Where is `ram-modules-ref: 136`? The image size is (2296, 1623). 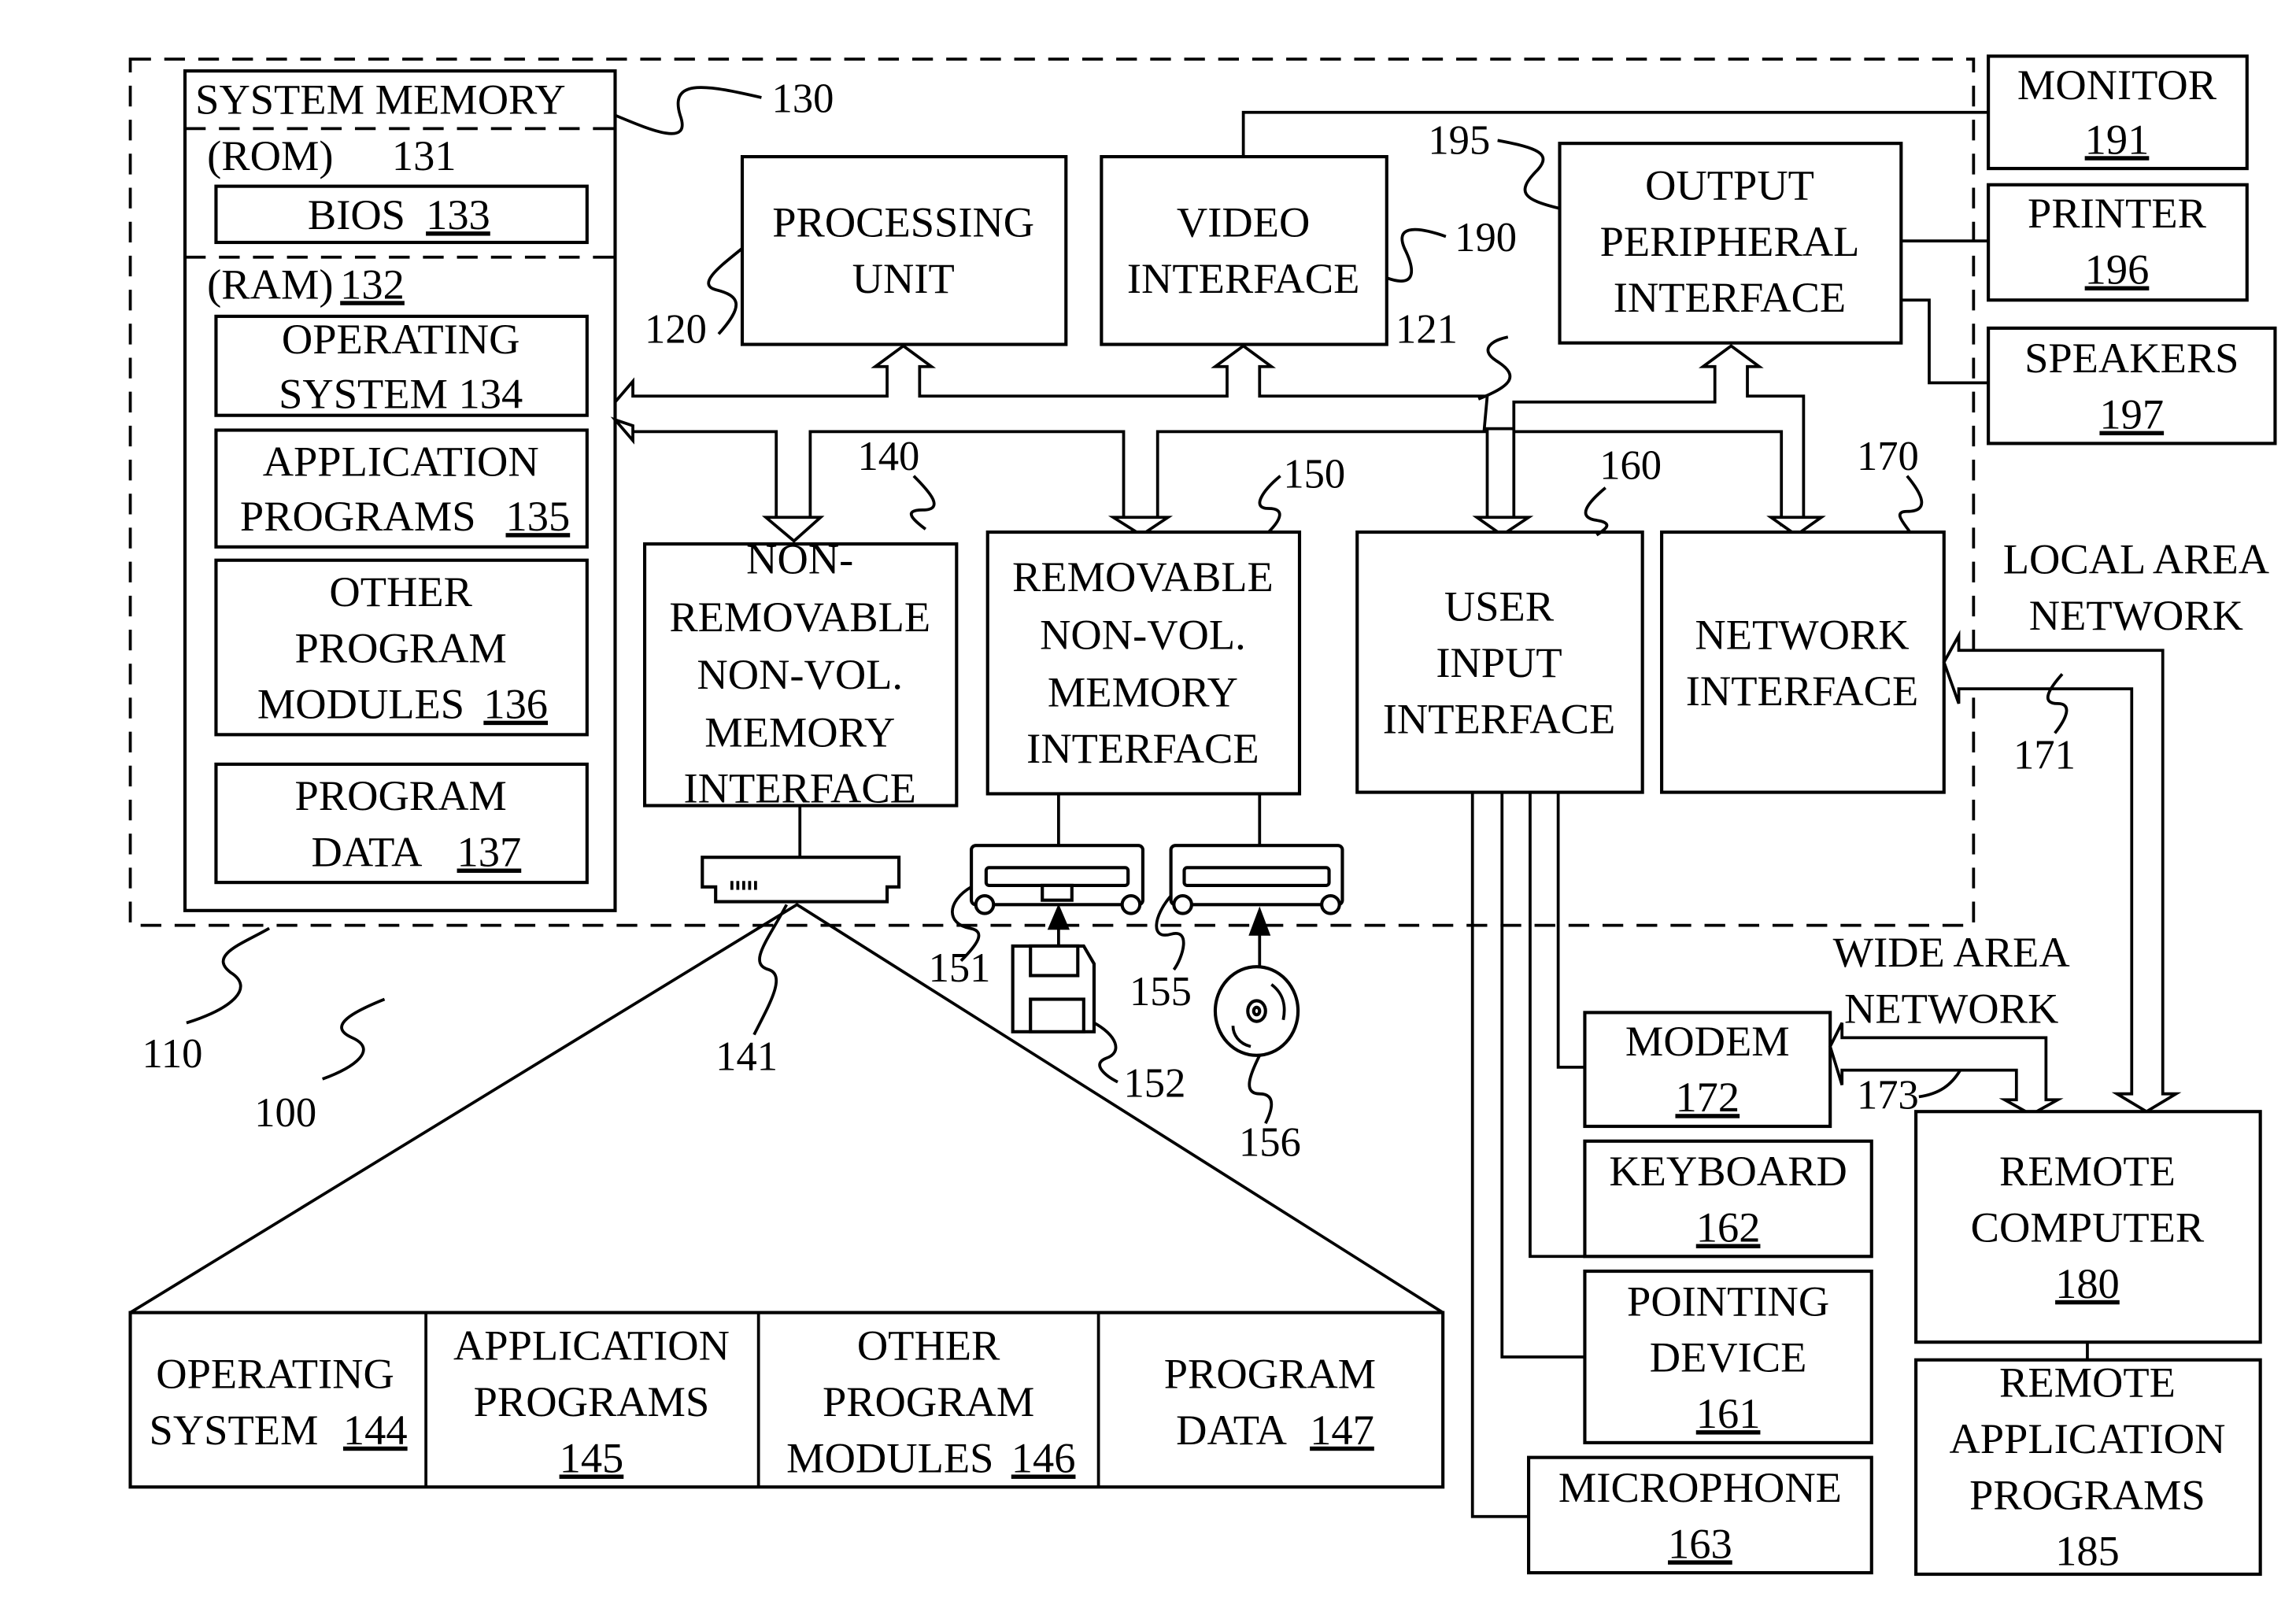
ram-modules-ref: 136 is located at coordinates (515, 704).